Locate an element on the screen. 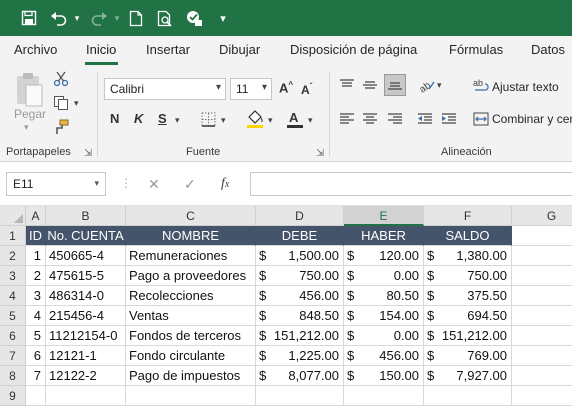 This screenshot has width=572, height=414. column-header-g: G is located at coordinates (542, 216).